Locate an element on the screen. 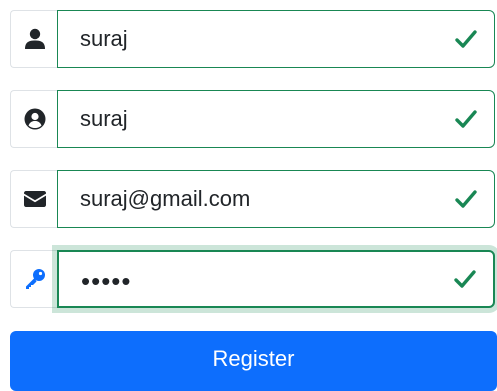 The height and width of the screenshot is (391, 497). user-icon is located at coordinates (34, 38).